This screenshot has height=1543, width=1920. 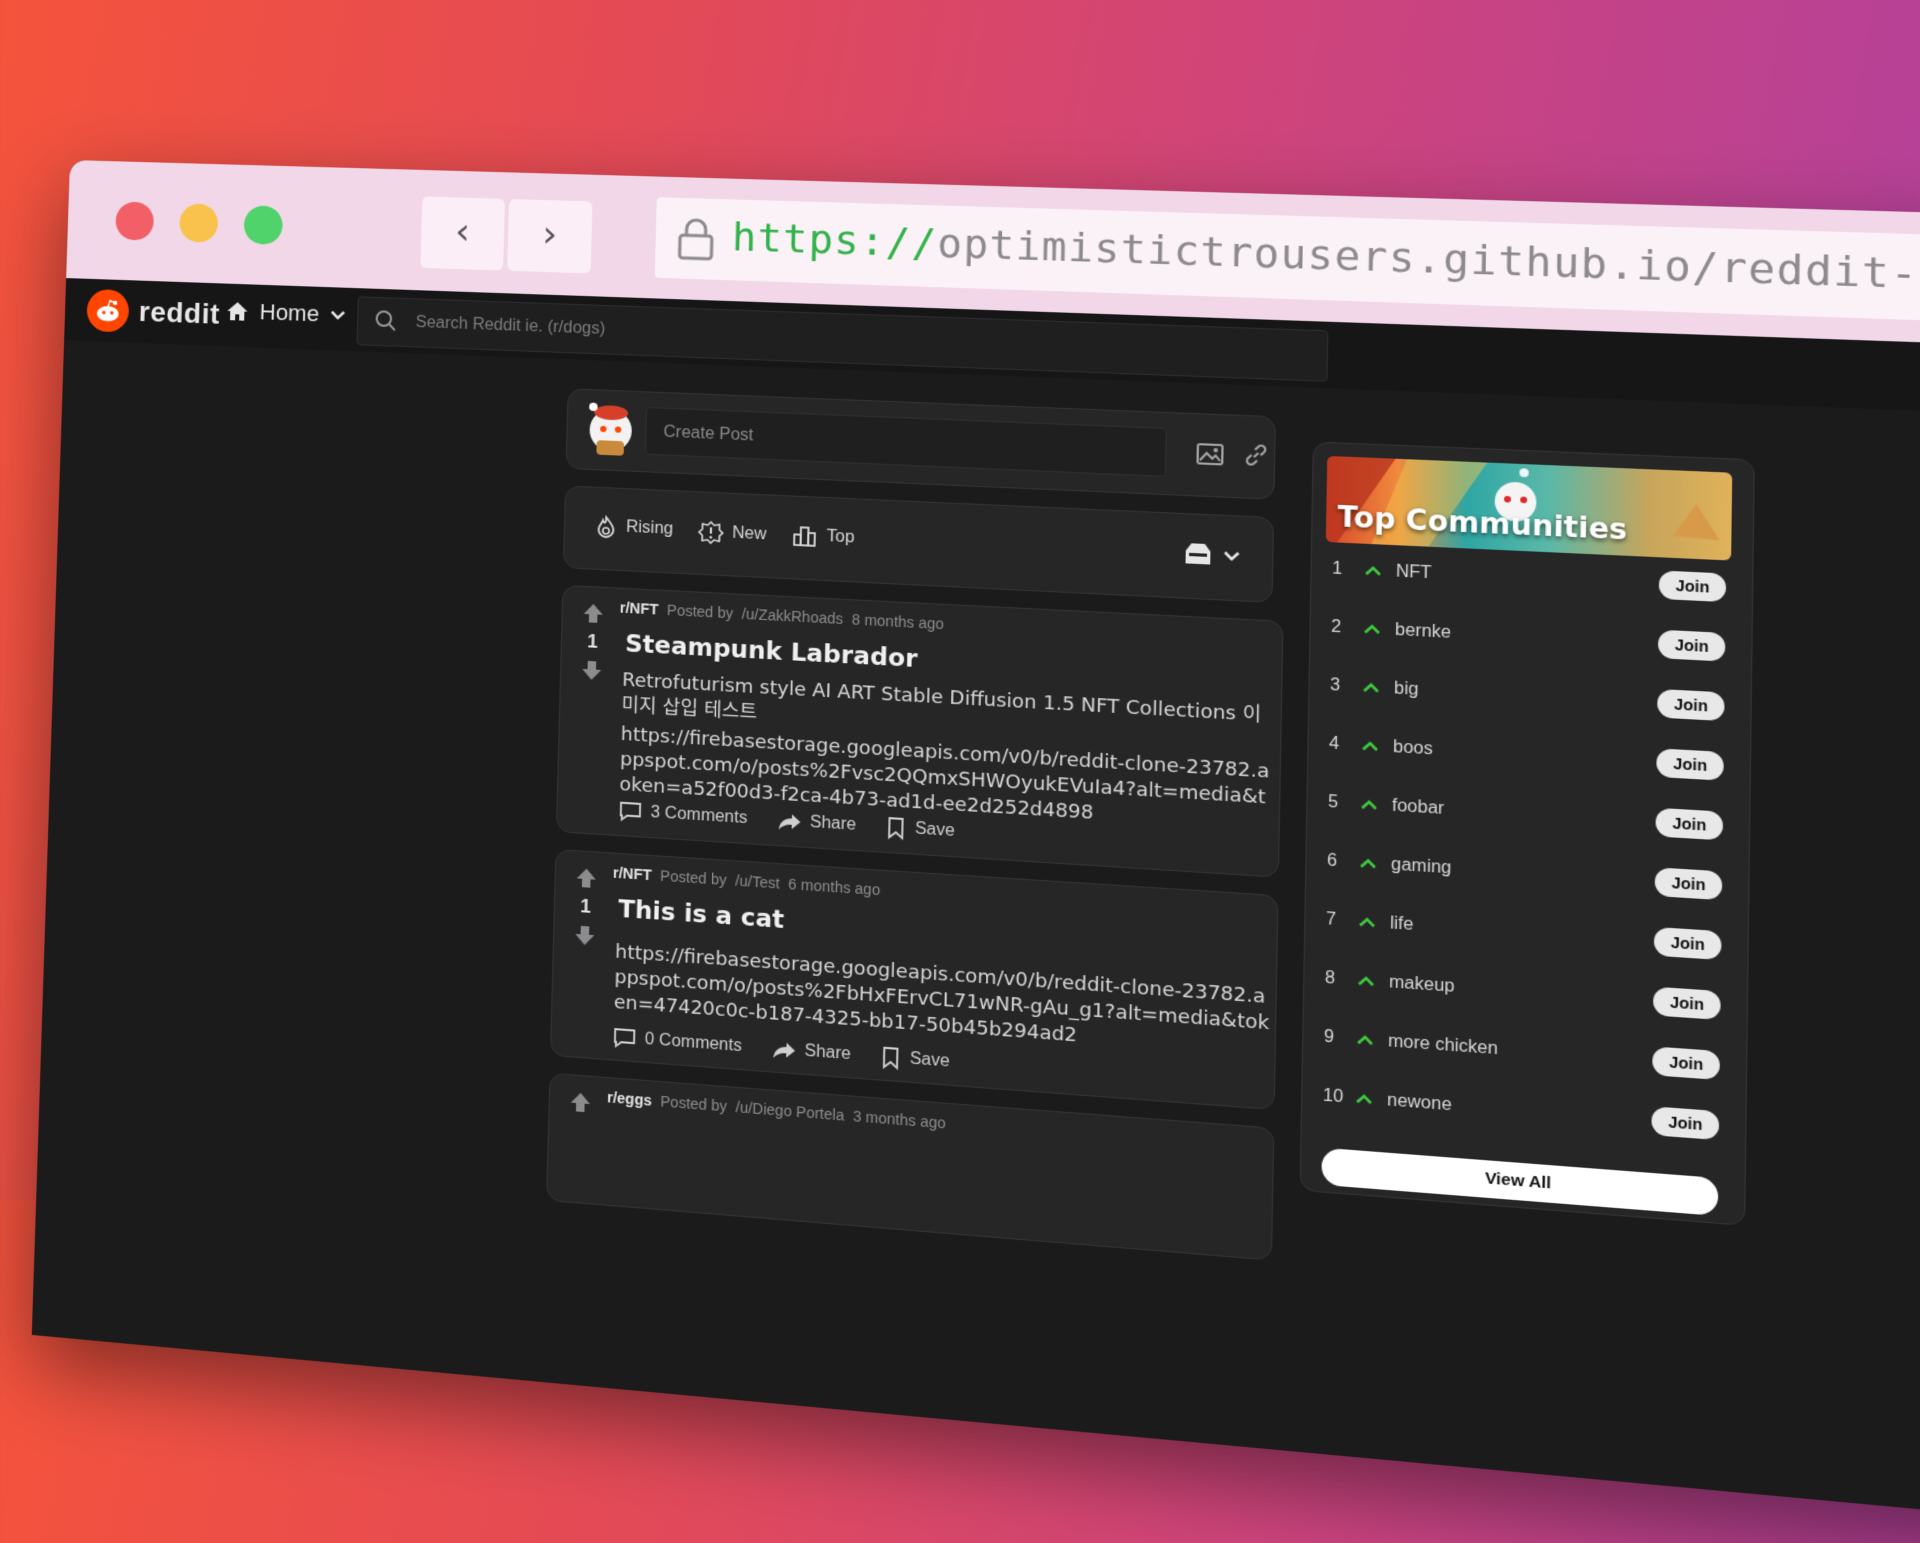 What do you see at coordinates (135, 221) in the screenshot?
I see `close-window-button` at bounding box center [135, 221].